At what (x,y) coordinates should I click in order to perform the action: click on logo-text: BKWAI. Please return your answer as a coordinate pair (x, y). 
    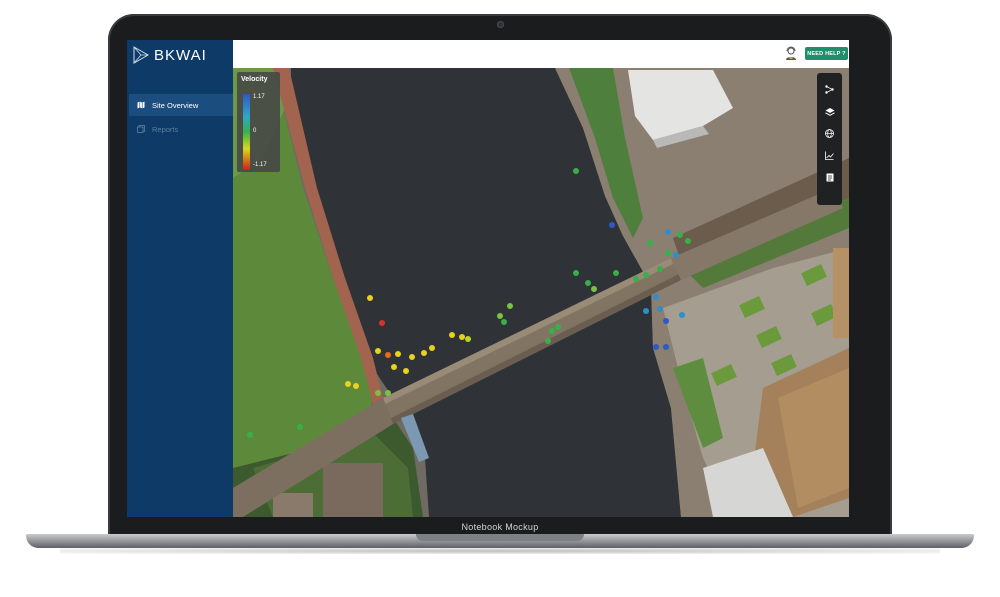
    Looking at the image, I should click on (180, 55).